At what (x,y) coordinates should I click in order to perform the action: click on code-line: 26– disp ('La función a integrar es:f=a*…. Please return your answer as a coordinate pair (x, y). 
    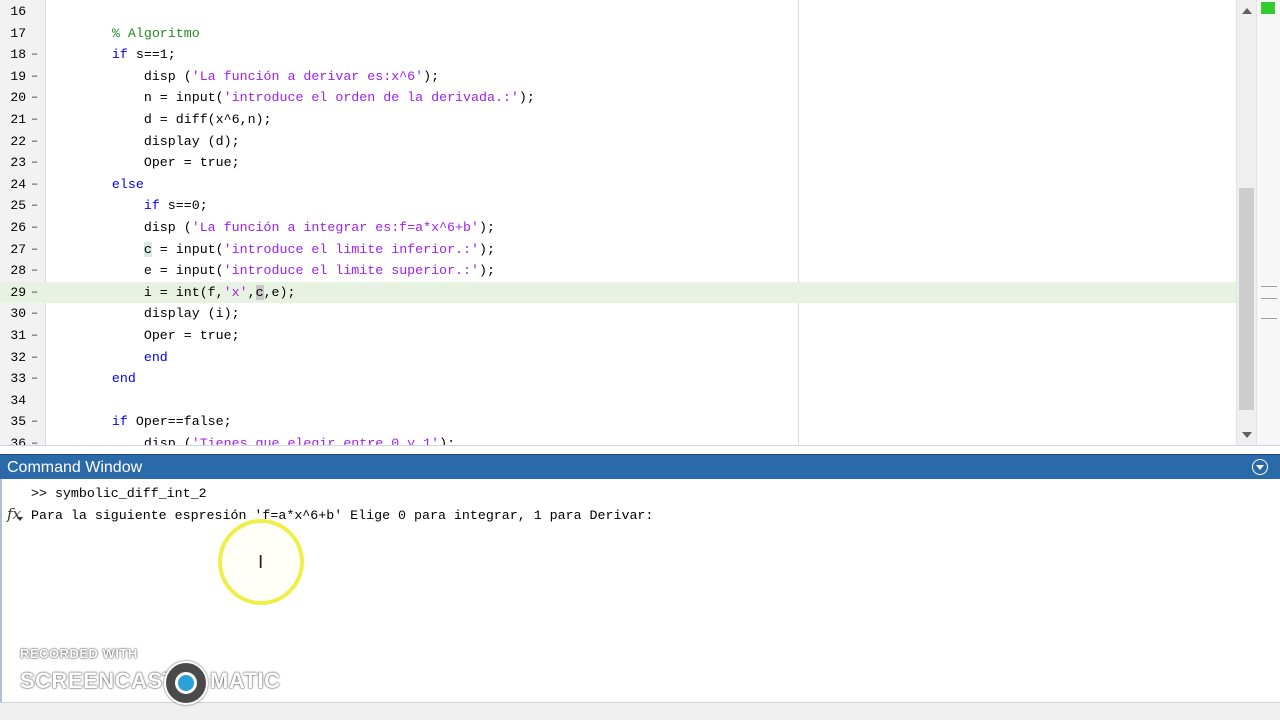
    Looking at the image, I should click on (618, 228).